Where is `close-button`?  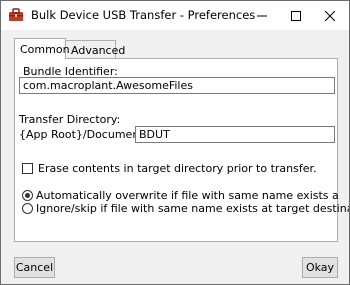 close-button is located at coordinates (330, 15).